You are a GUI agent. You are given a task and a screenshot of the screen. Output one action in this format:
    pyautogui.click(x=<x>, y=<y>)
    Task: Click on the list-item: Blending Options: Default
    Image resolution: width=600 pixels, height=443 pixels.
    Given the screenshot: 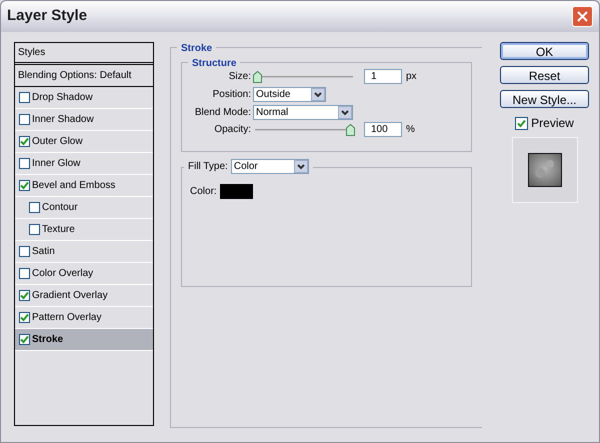 What is the action you would take?
    pyautogui.click(x=84, y=76)
    